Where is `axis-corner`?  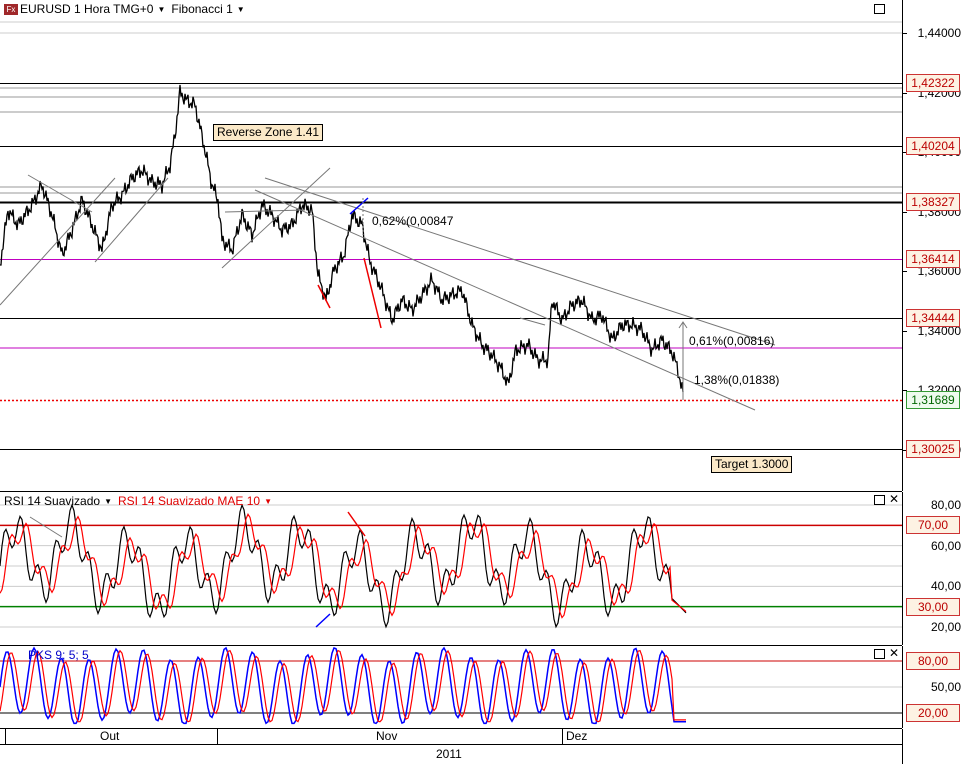
axis-corner is located at coordinates (934, 746).